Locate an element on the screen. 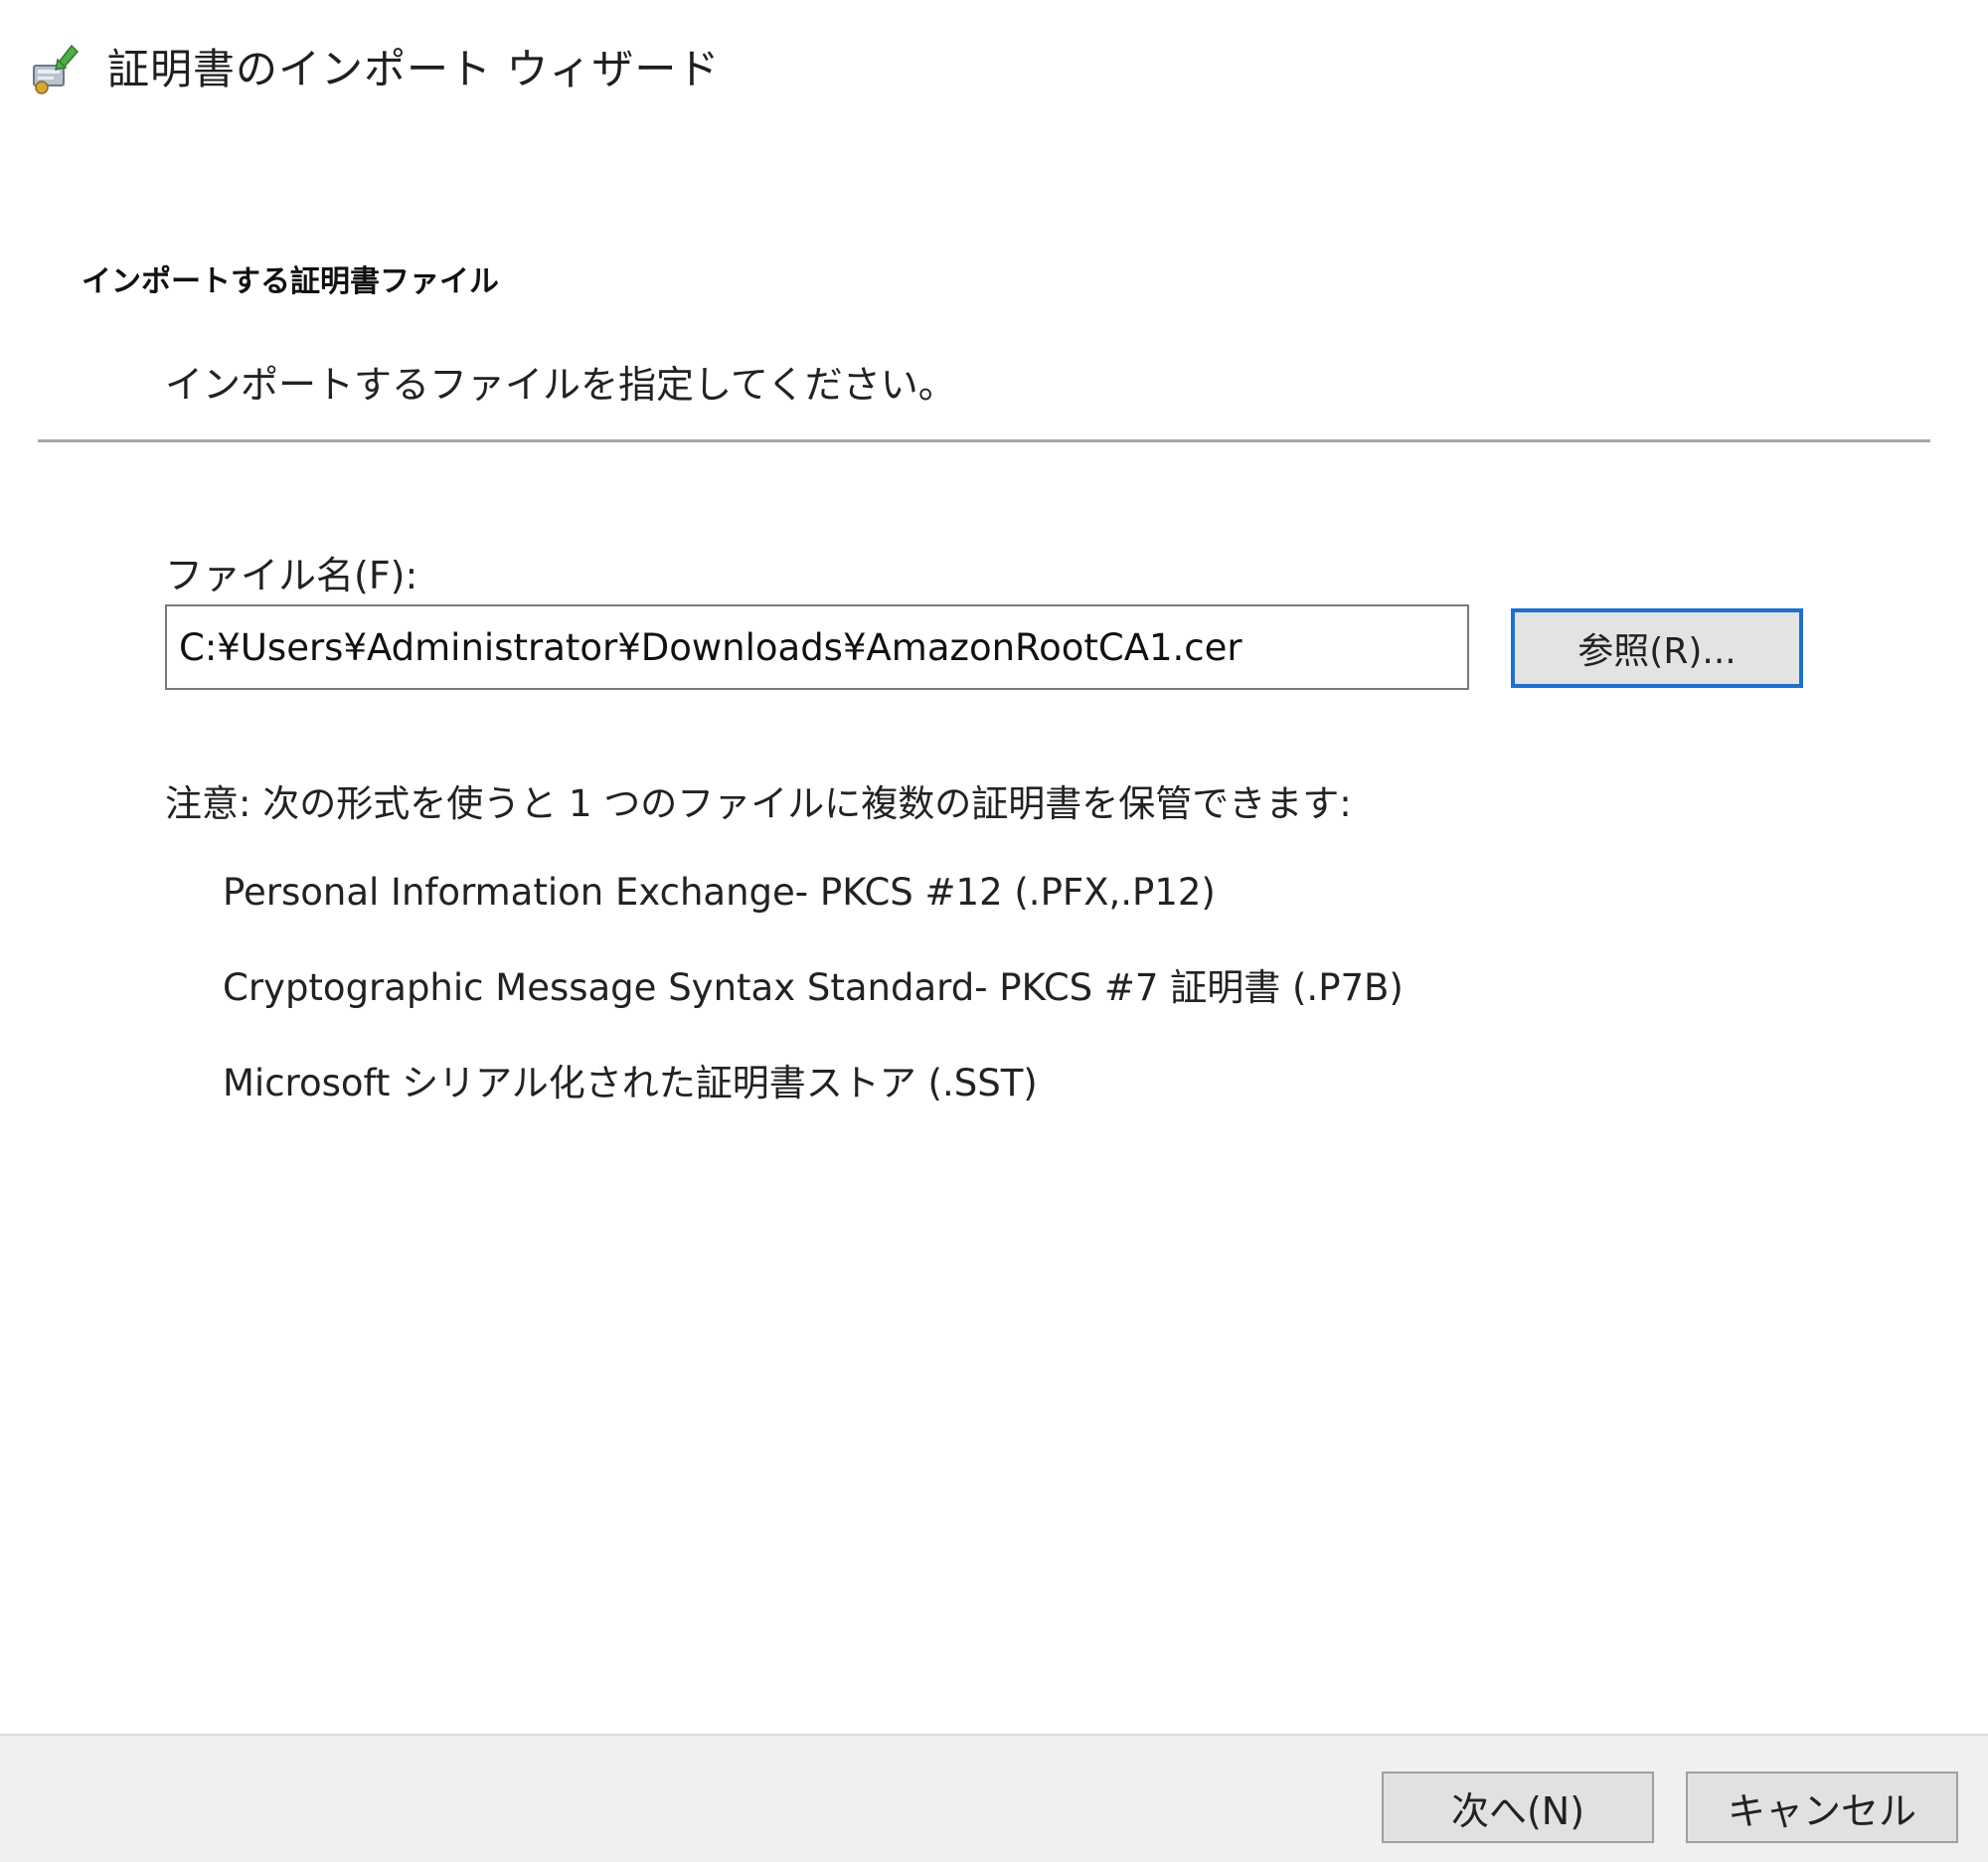 This screenshot has width=1988, height=1862. file-name-label: ファイル名(F): is located at coordinates (291, 575).